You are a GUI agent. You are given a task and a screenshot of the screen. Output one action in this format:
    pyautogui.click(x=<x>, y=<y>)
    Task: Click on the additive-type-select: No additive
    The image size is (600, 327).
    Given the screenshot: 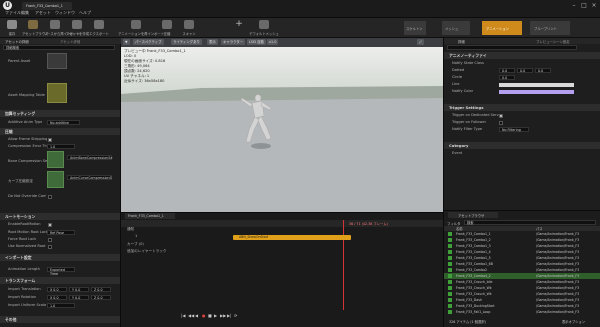 What is the action you would take?
    pyautogui.click(x=63, y=122)
    